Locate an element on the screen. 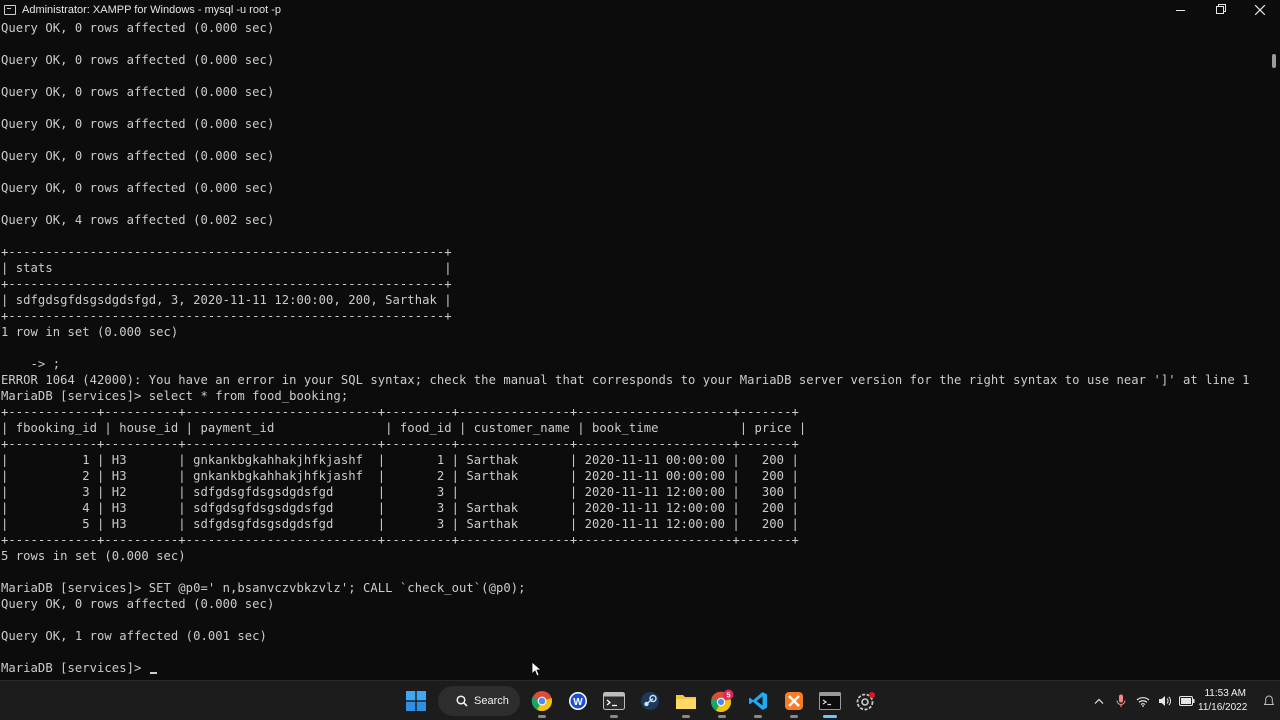 This screenshot has height=720, width=1280. scrollbar-thumb is located at coordinates (1274, 61).